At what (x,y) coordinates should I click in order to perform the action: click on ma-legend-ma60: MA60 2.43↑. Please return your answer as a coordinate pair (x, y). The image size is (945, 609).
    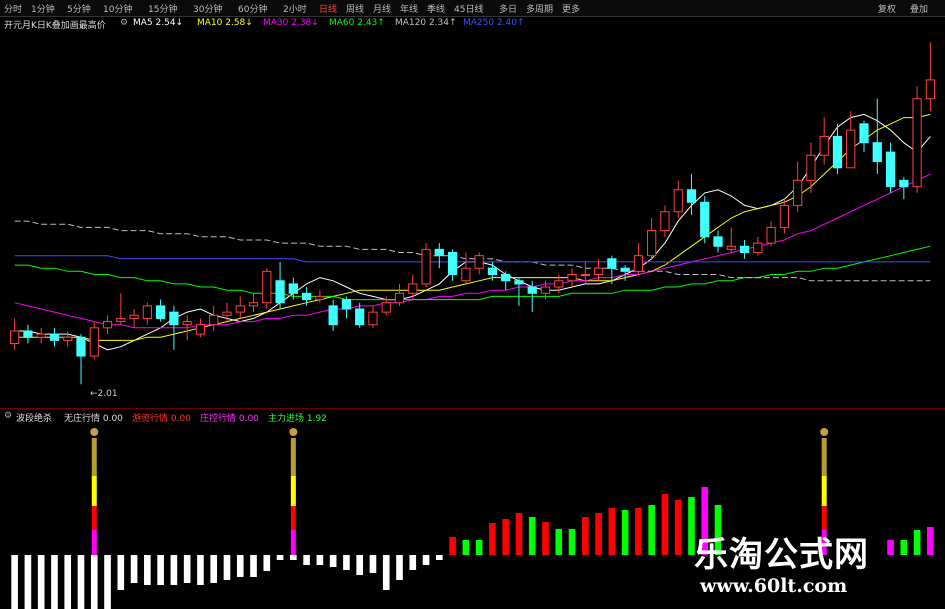
    Looking at the image, I should click on (357, 23).